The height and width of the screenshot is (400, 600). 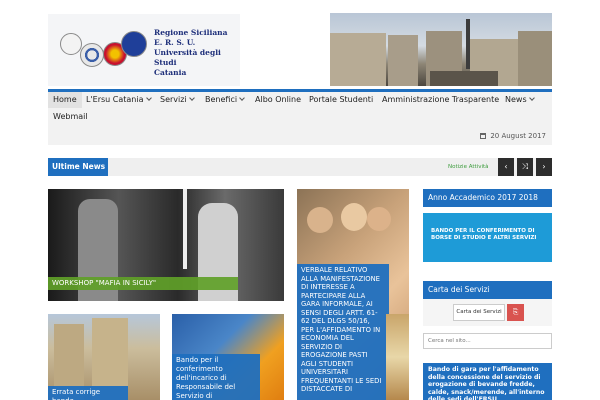 What do you see at coordinates (516, 99) in the screenshot?
I see `nav-label: News` at bounding box center [516, 99].